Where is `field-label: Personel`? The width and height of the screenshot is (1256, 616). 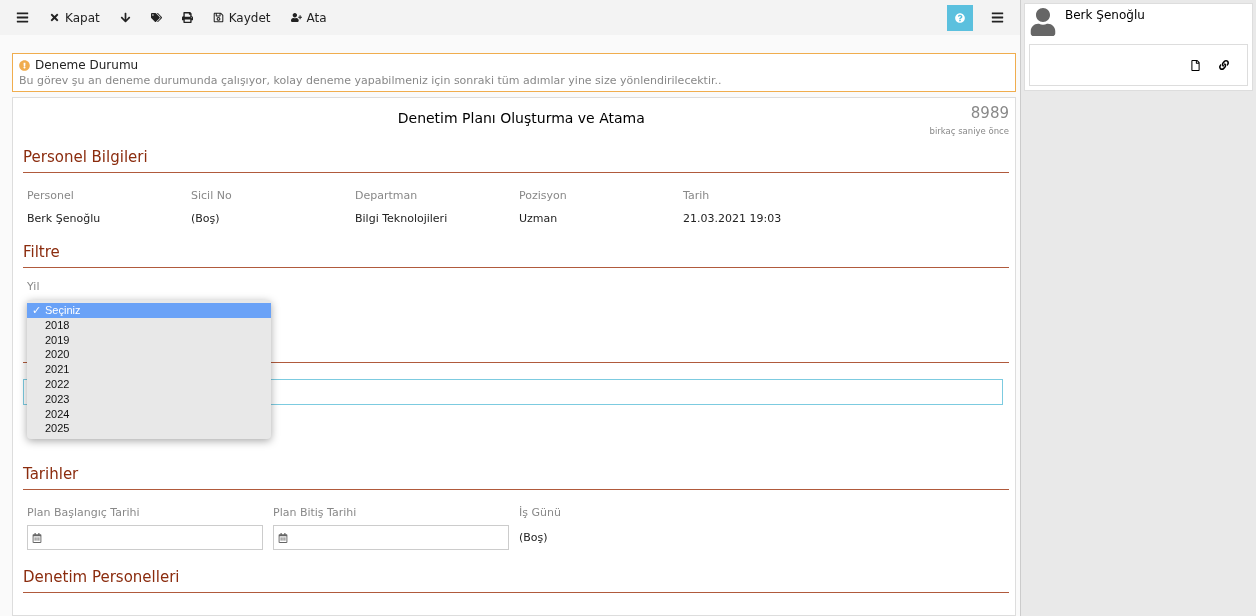 field-label: Personel is located at coordinates (51, 195).